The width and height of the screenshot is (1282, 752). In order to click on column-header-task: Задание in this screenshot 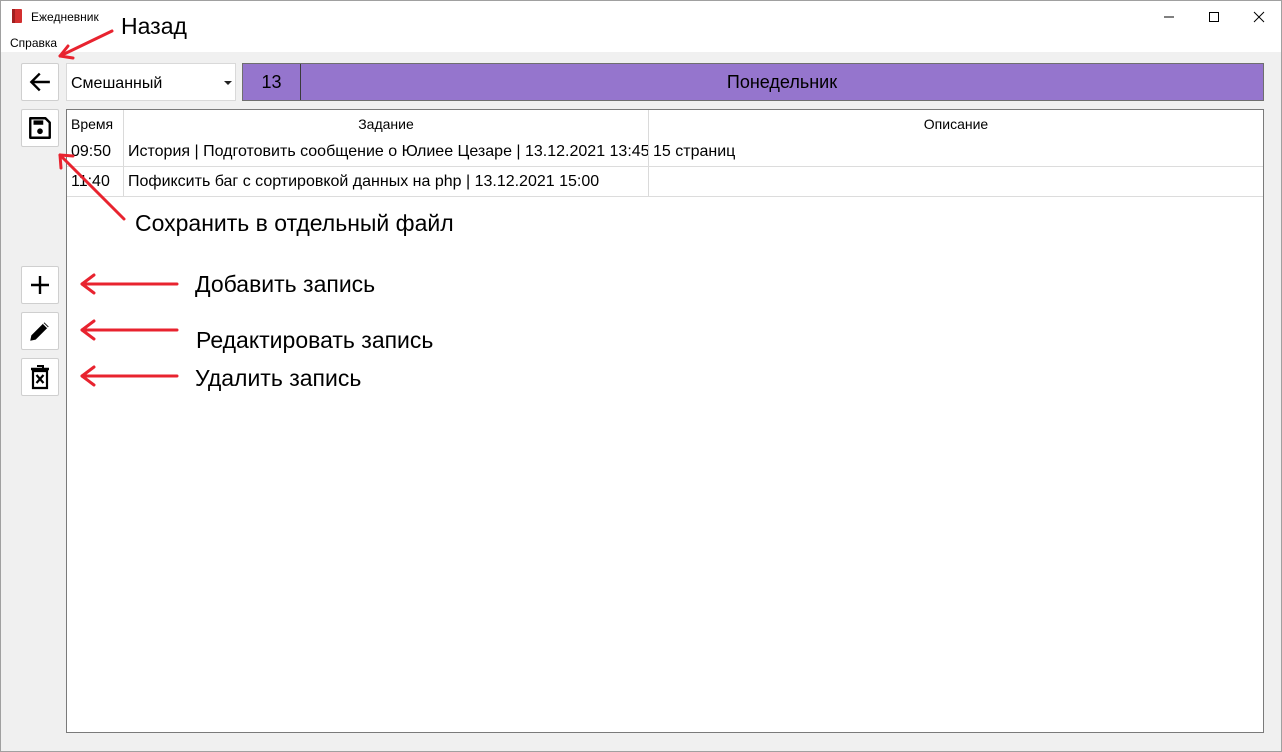, I will do `click(386, 123)`.